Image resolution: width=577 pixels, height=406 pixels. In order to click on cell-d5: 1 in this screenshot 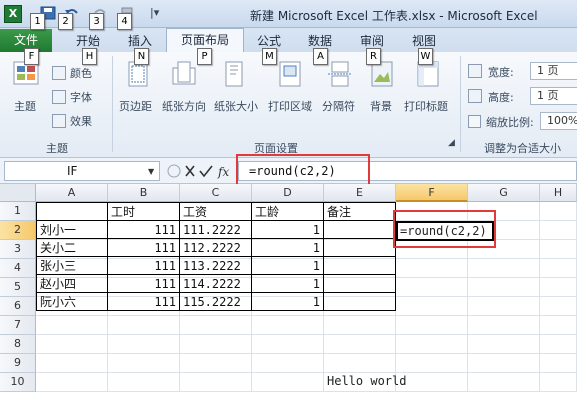, I will do `click(287, 283)`.